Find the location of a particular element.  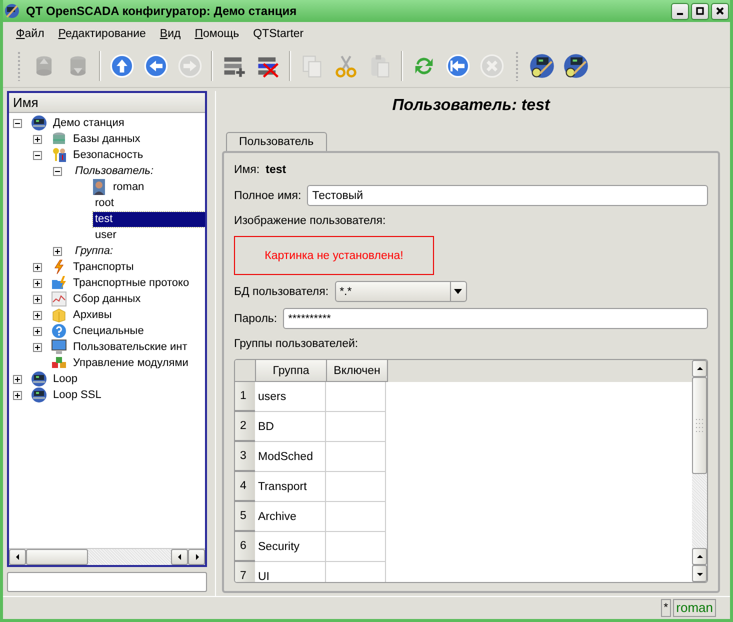

modules-icon is located at coordinates (59, 363).